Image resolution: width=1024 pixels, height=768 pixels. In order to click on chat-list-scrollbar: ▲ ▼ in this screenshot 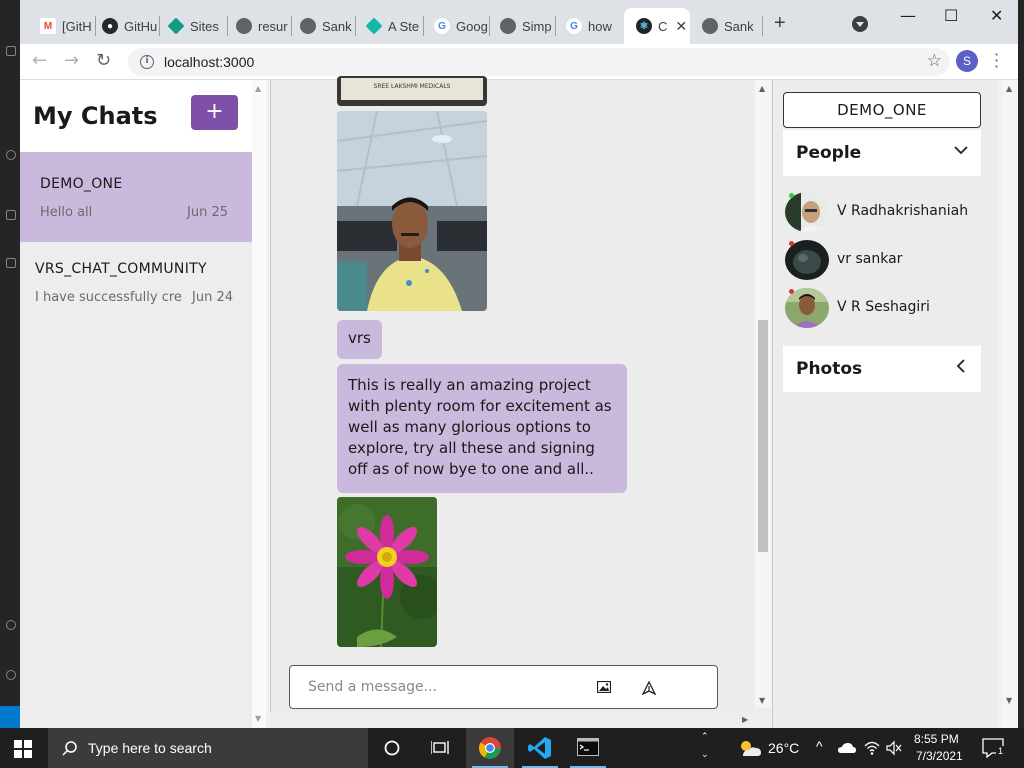, I will do `click(259, 404)`.